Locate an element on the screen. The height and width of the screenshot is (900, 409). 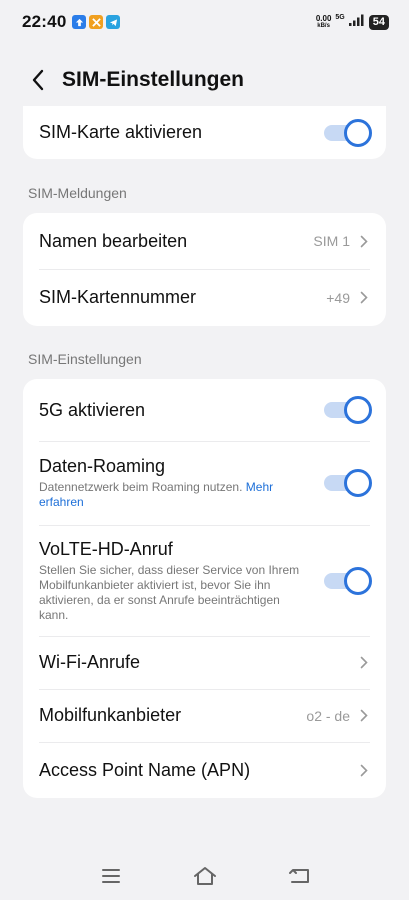
status-right: 0.00 kB/s 5G 54 is located at coordinates (352, 22).